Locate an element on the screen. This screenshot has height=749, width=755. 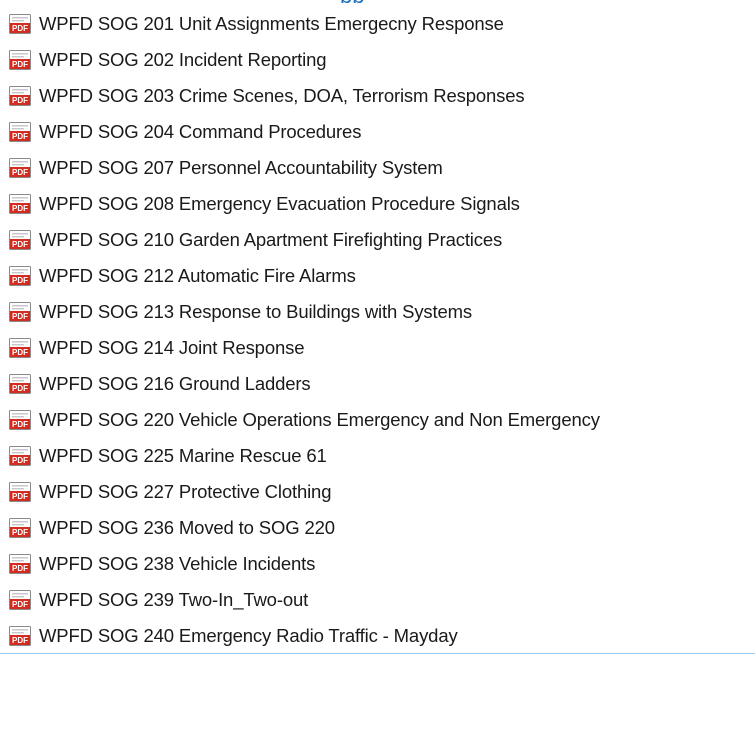
file-name: WPFD SOG 216 Ground Ladders is located at coordinates (175, 383).